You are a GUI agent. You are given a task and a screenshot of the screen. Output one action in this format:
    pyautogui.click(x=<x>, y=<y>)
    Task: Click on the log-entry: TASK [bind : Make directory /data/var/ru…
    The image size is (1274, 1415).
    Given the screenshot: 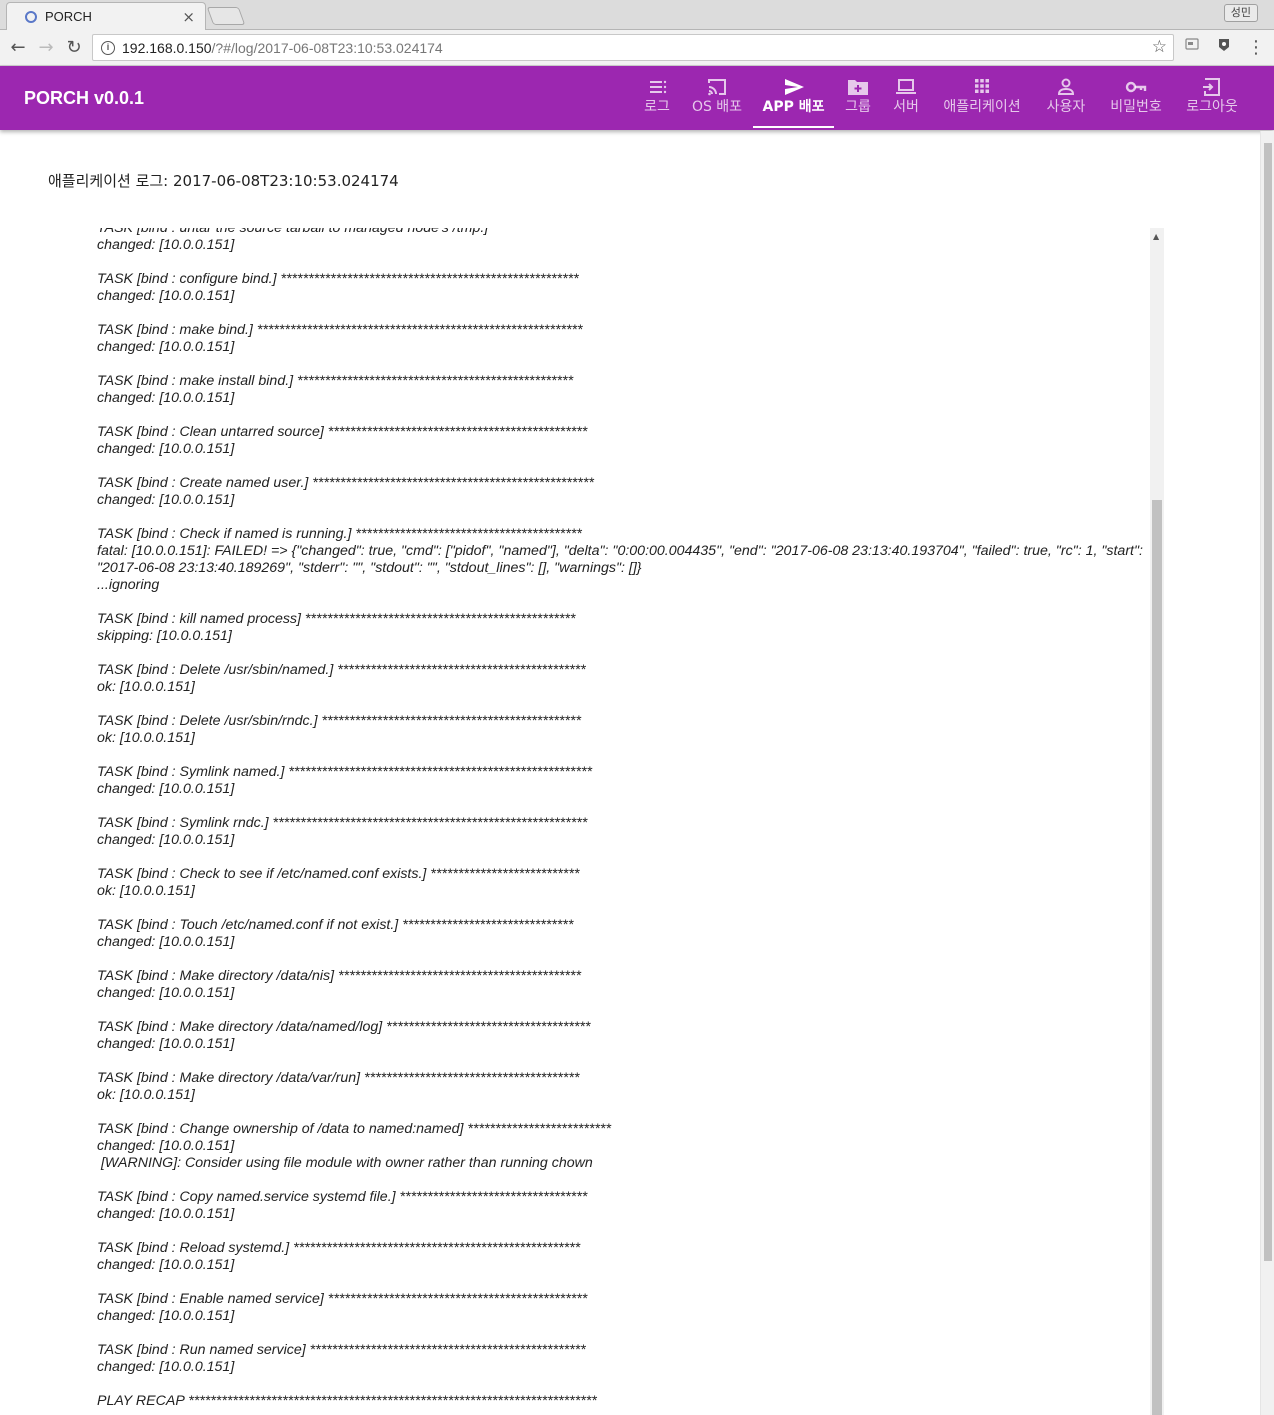 What is the action you would take?
    pyautogui.click(x=620, y=1087)
    